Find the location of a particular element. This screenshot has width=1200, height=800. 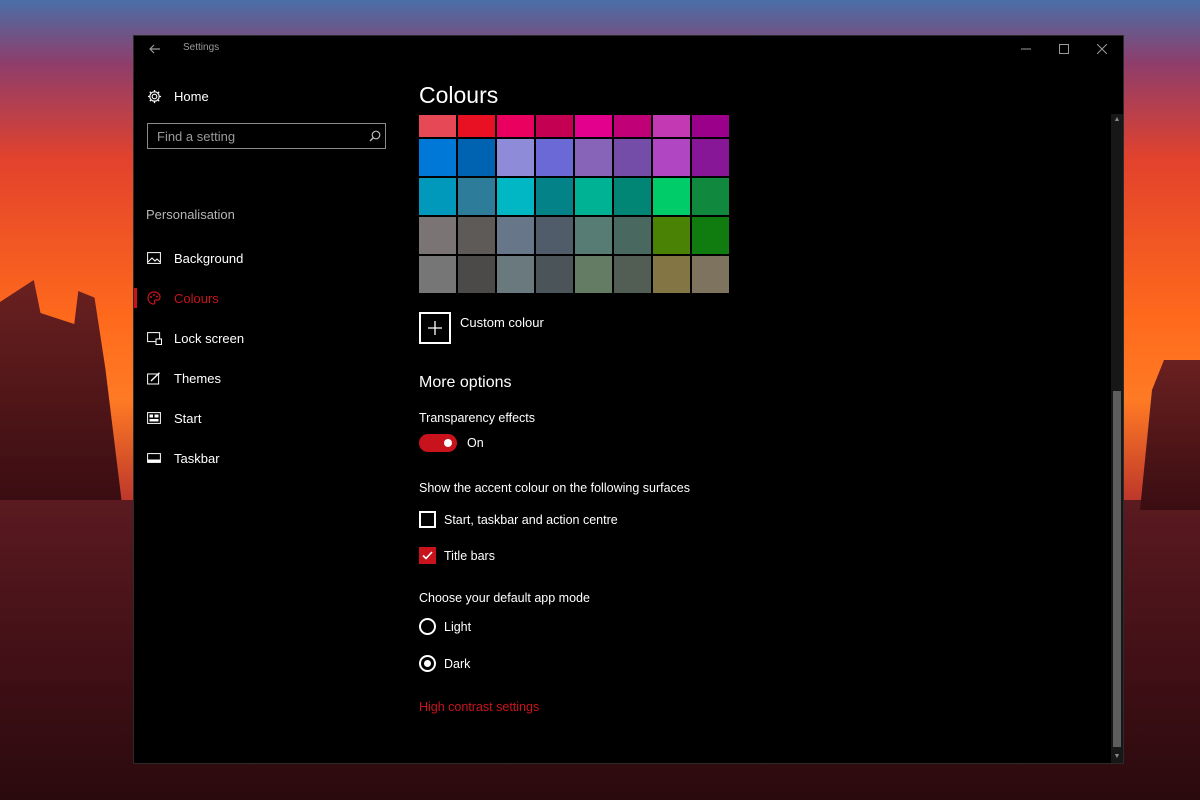

scrollbar: ▲ ▼ is located at coordinates (1117, 438).